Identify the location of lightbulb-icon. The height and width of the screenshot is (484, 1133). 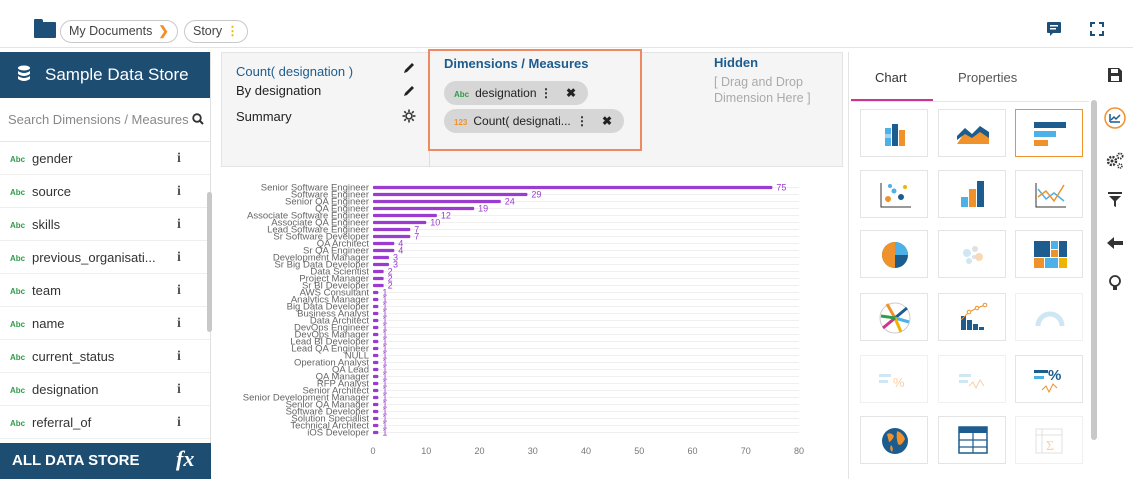
(1115, 283).